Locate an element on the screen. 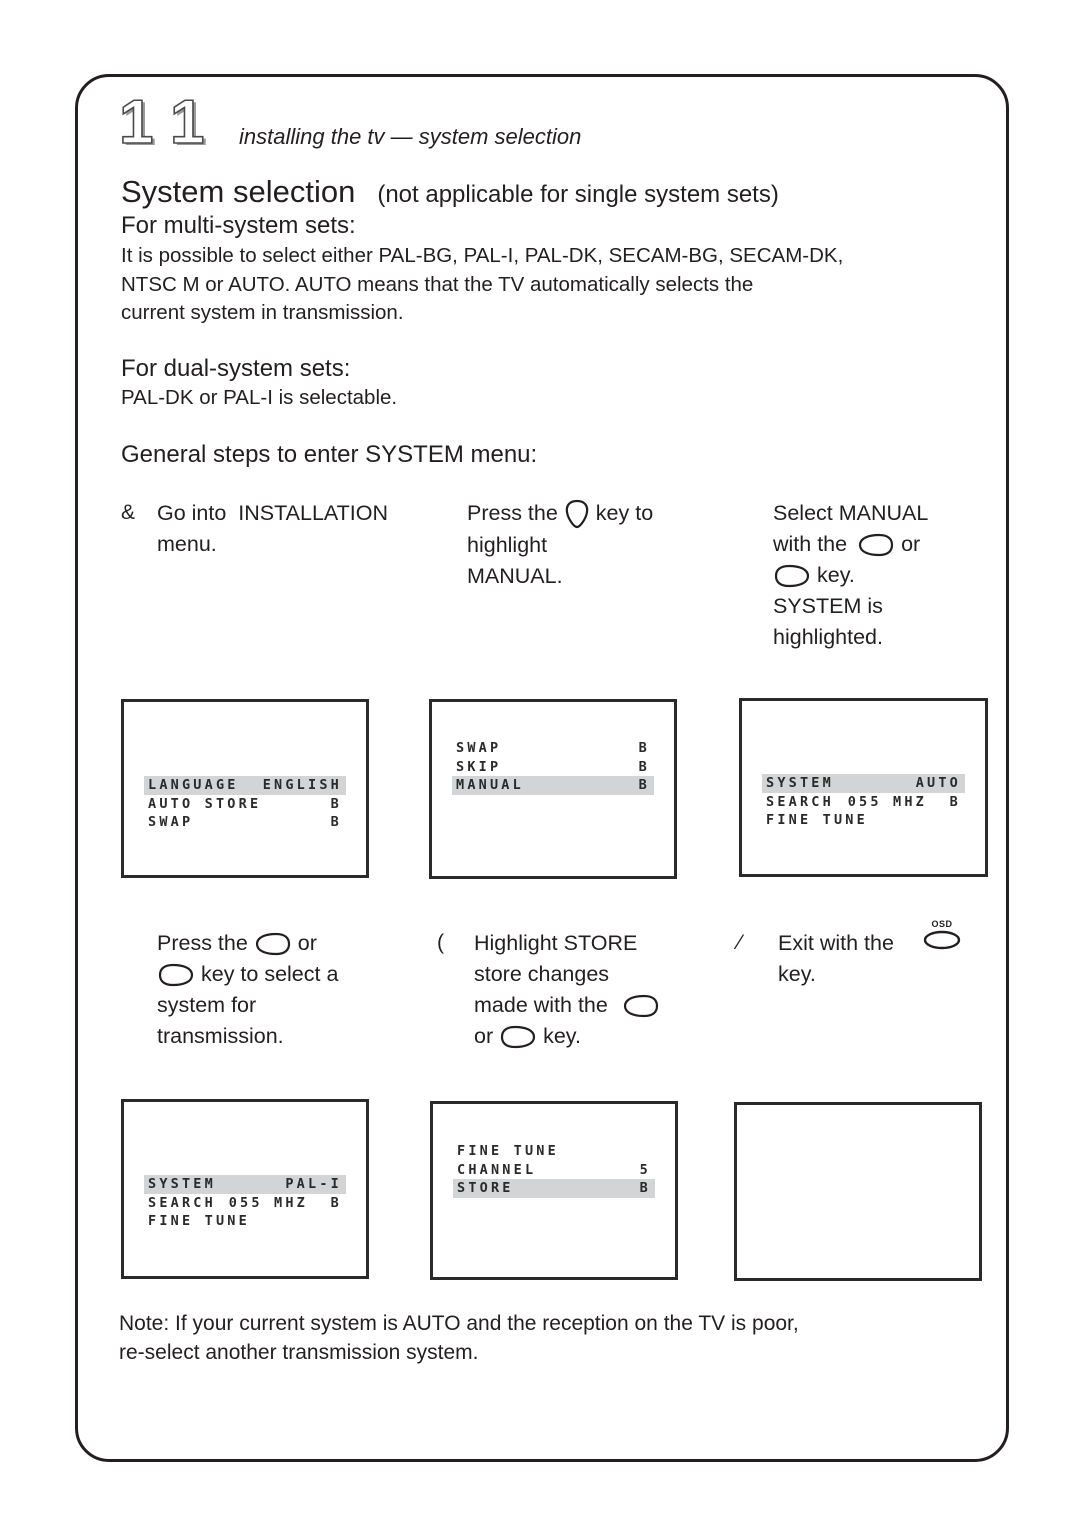 The image size is (1080, 1533). tv-screen-manual-highlighted: SWAP B SKIP B MANUAL B is located at coordinates (553, 789).